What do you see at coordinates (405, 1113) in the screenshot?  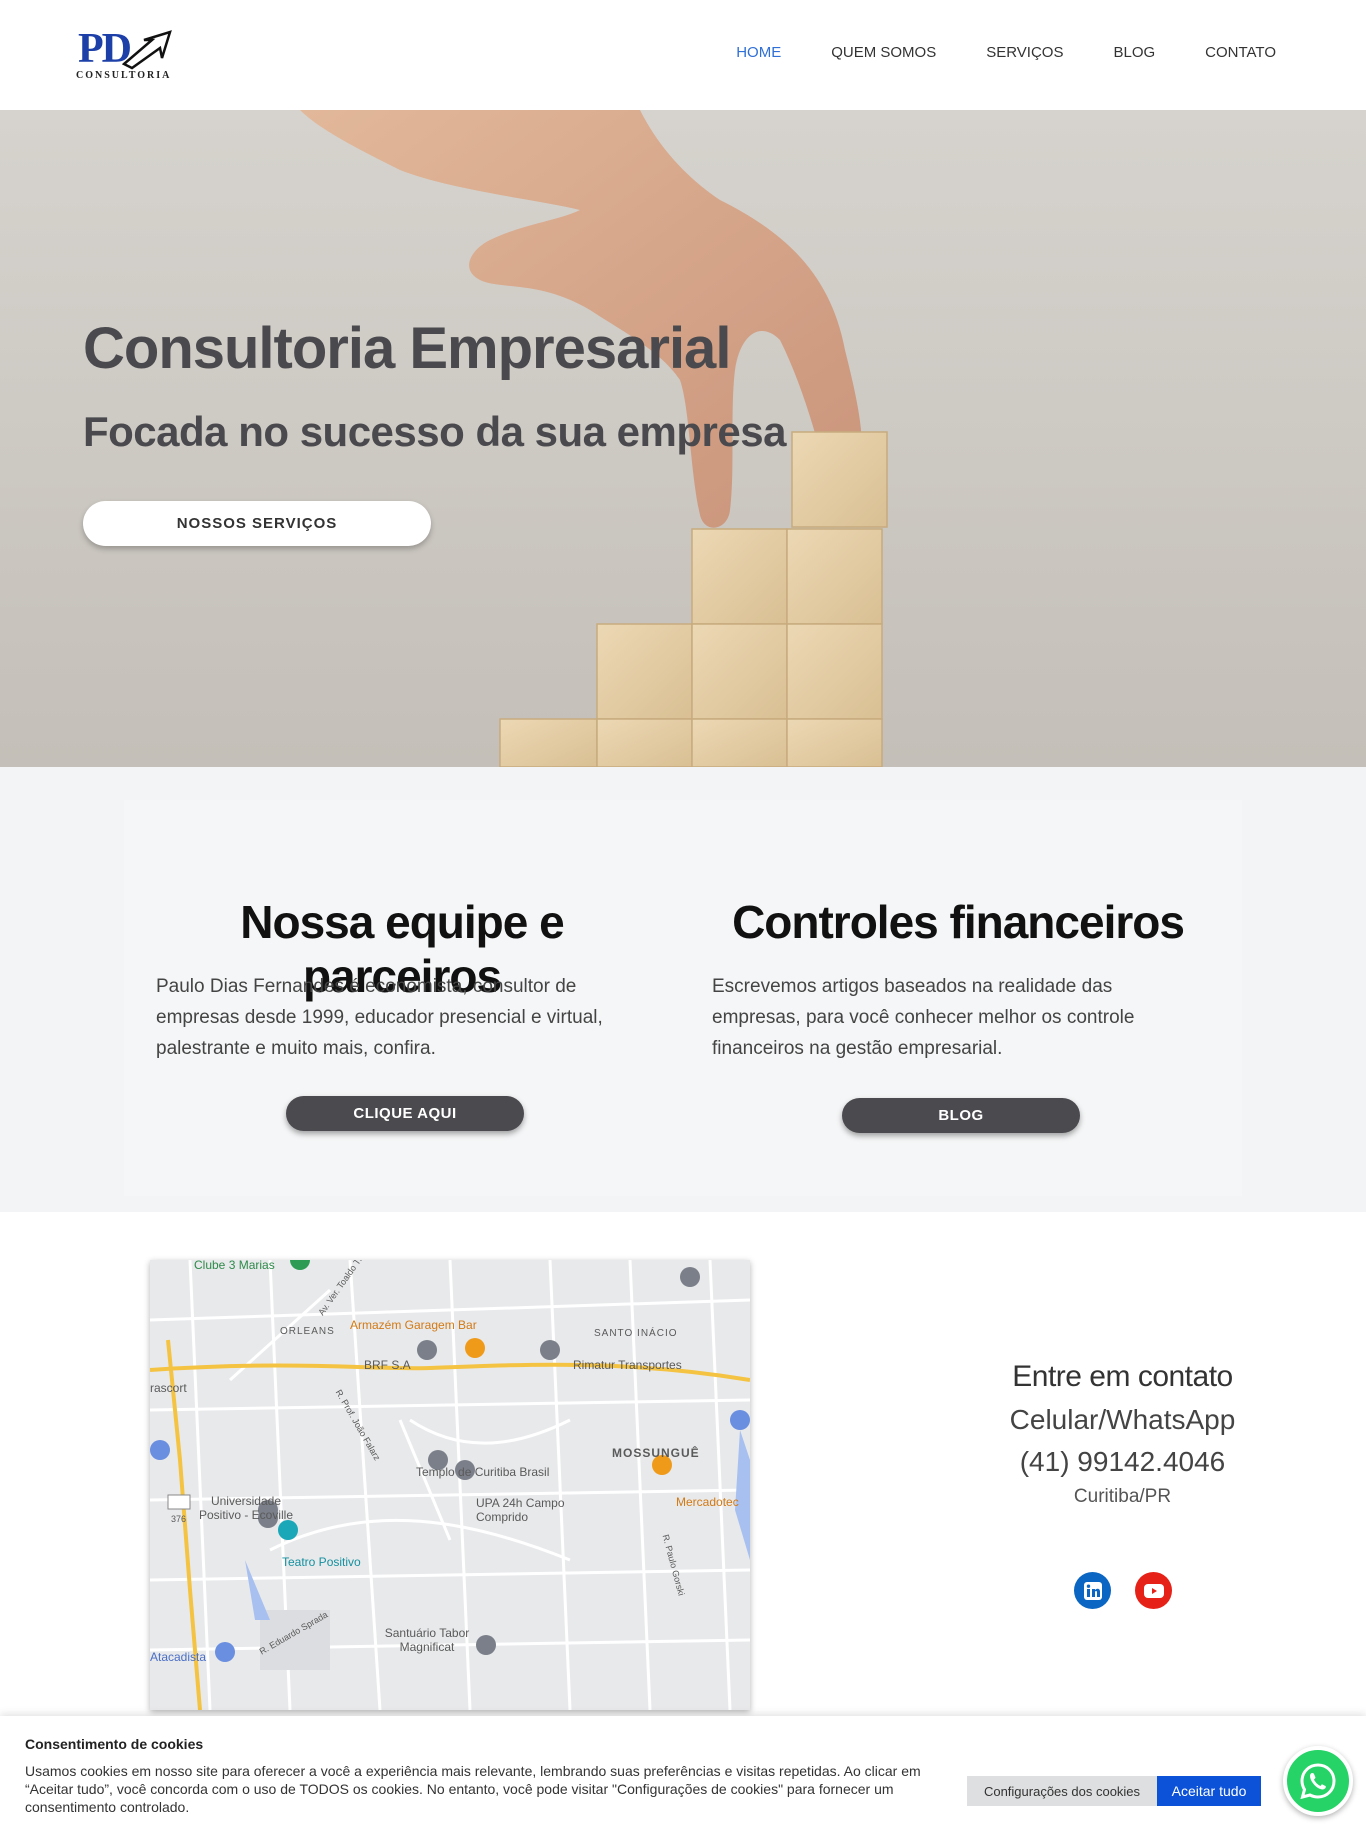 I see `learn-more-button: CLIQUE AQUI` at bounding box center [405, 1113].